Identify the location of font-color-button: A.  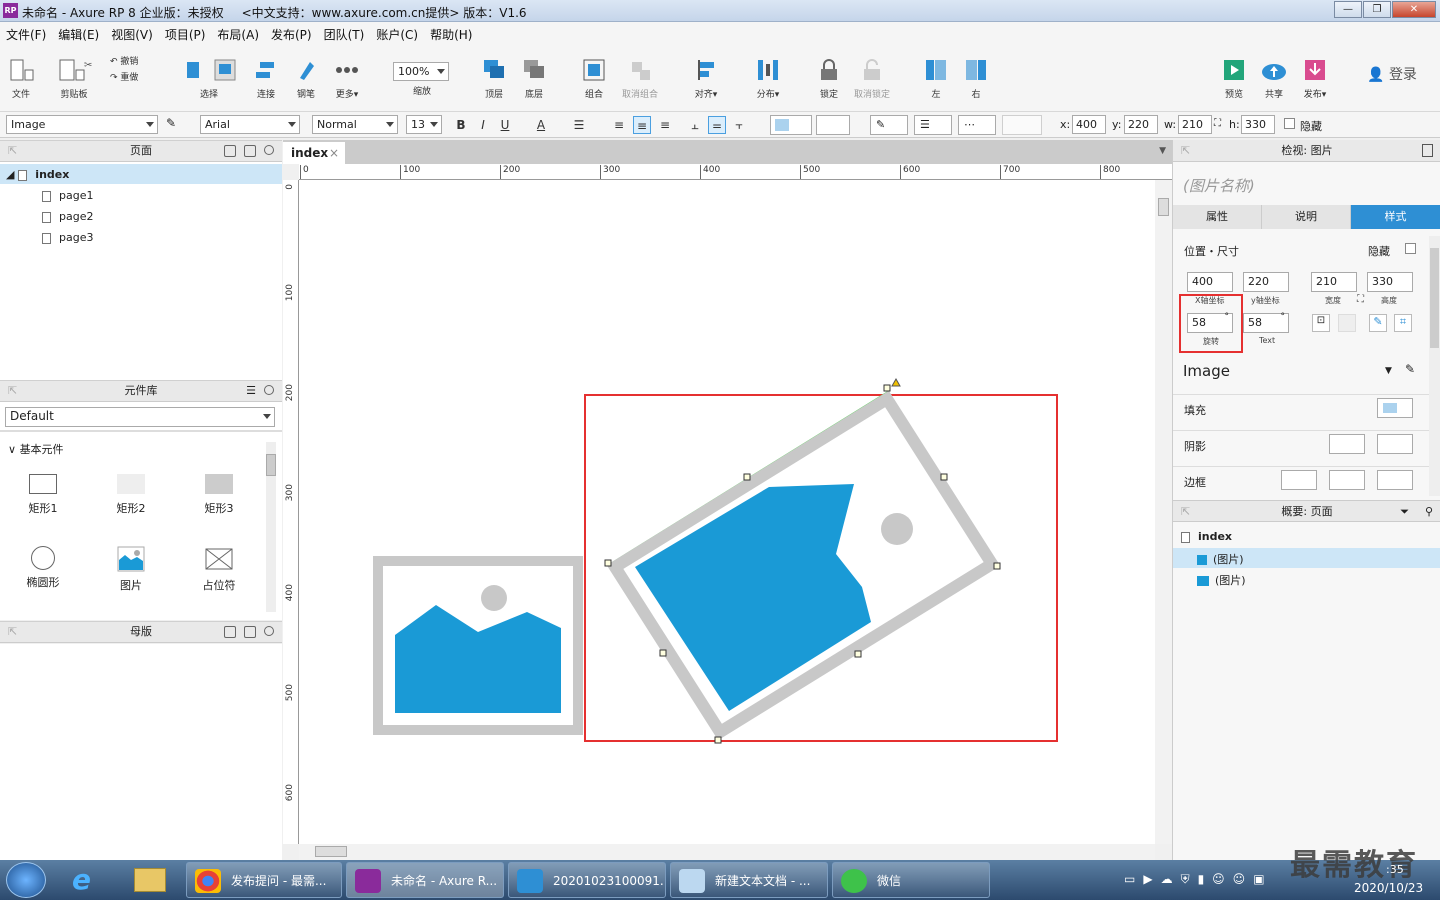
(541, 125).